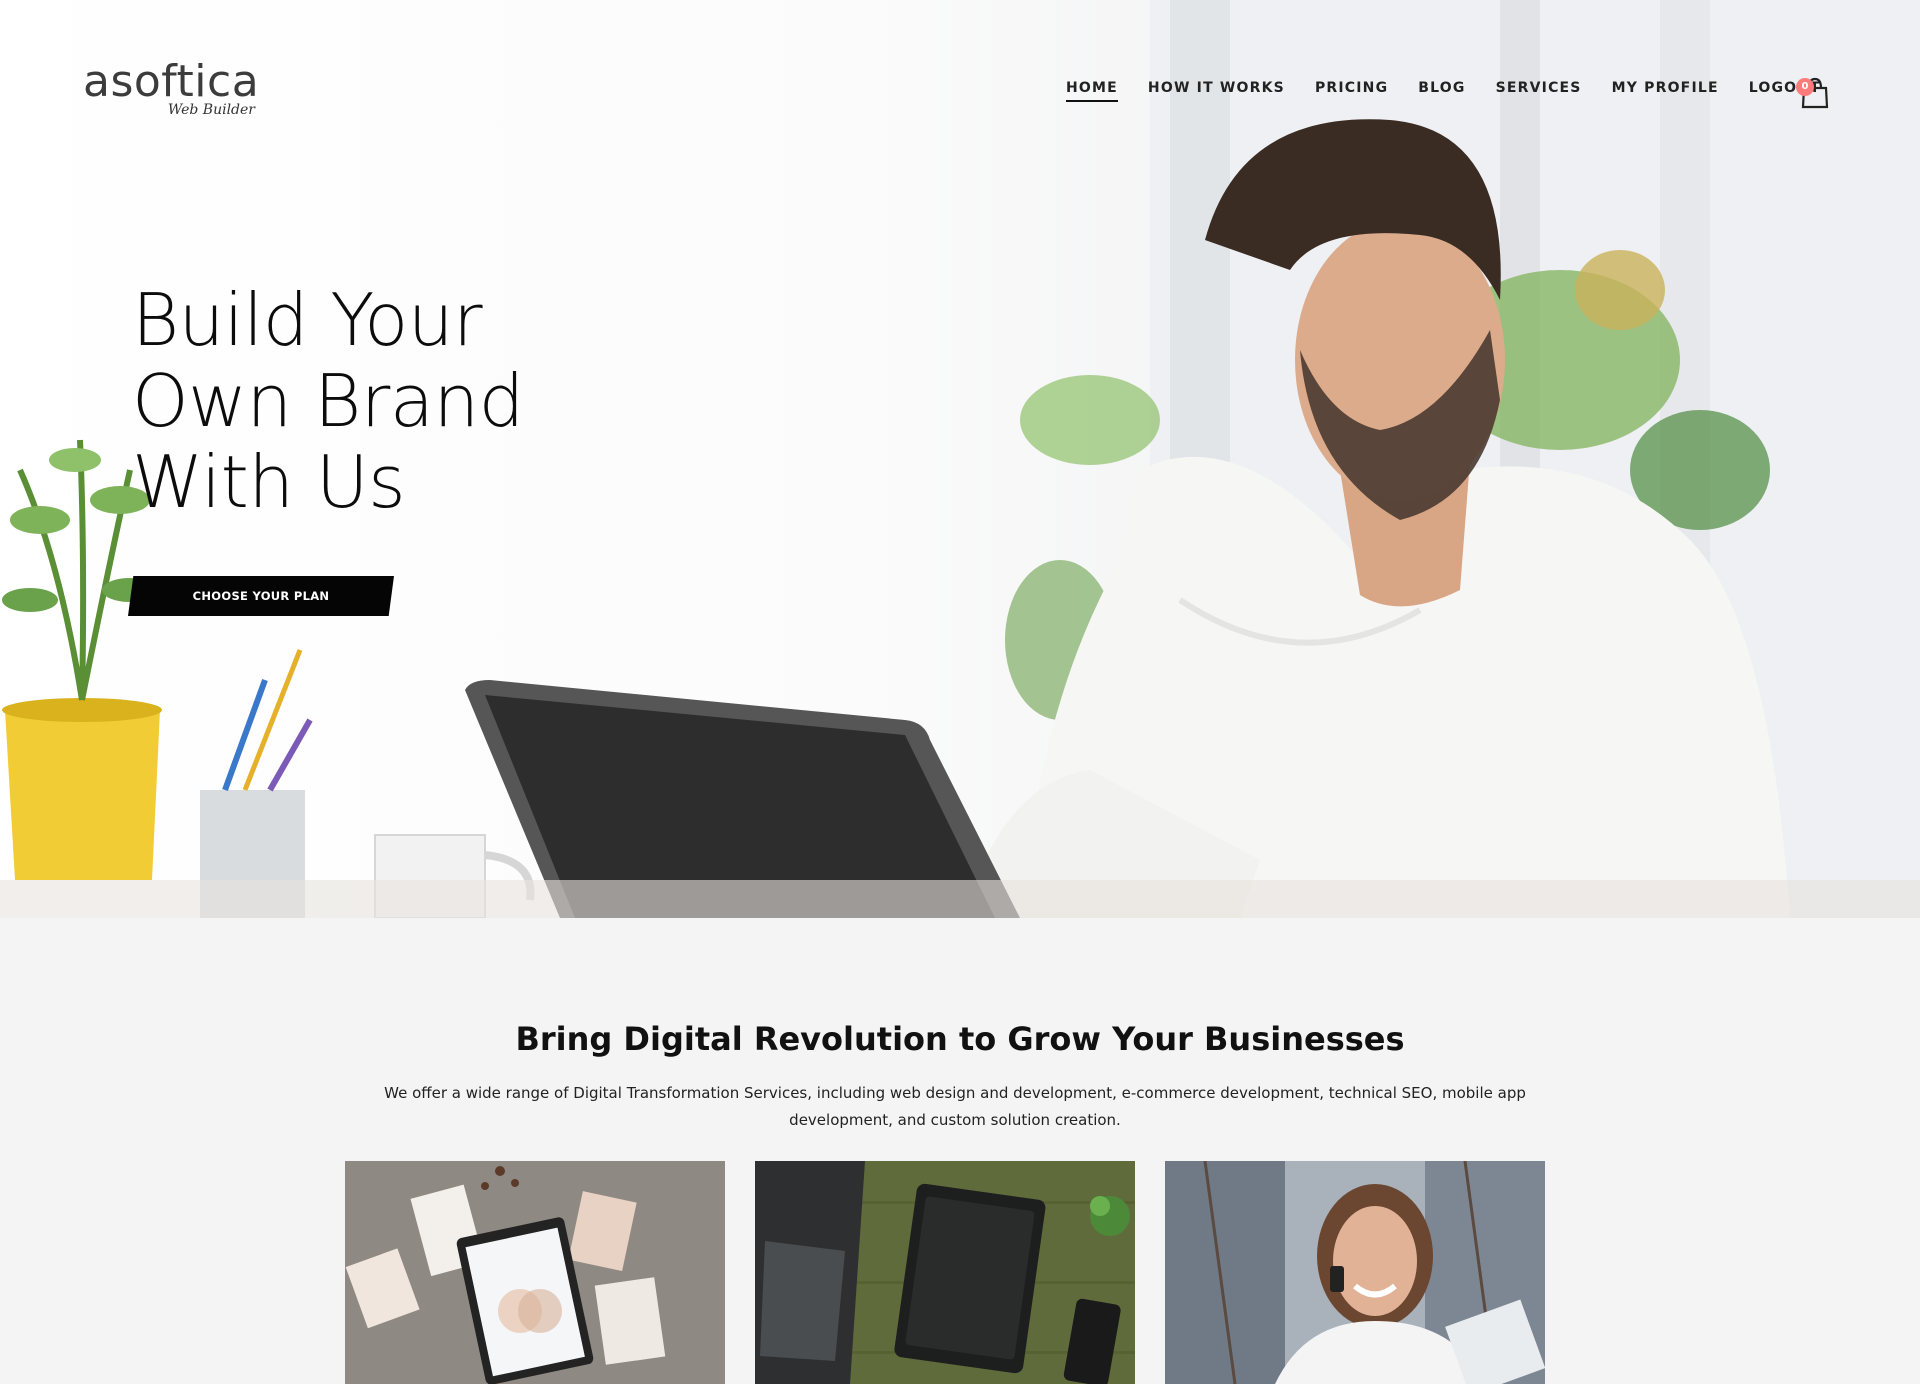  Describe the element at coordinates (171, 81) in the screenshot. I see `brand-name: asoftica` at that location.